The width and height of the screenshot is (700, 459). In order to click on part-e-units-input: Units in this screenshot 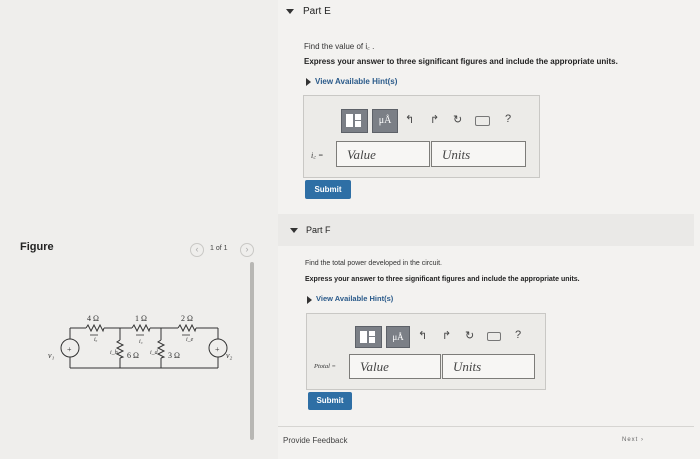, I will do `click(478, 154)`.